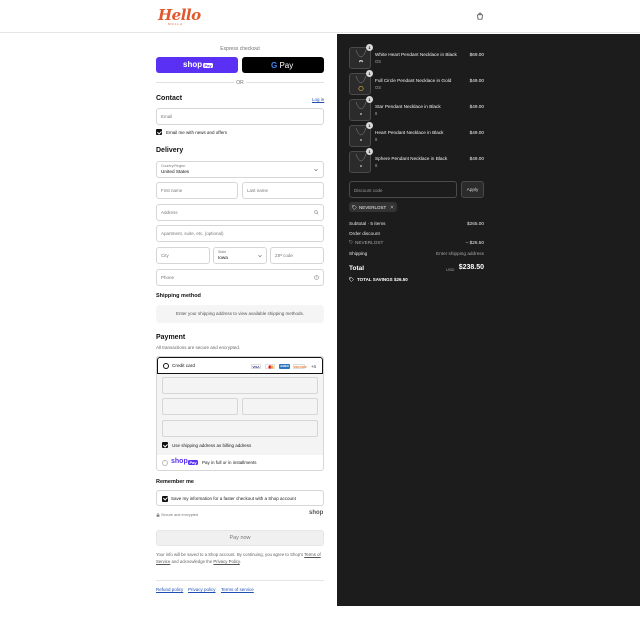  I want to click on discover-icon: DISCOVER, so click(300, 366).